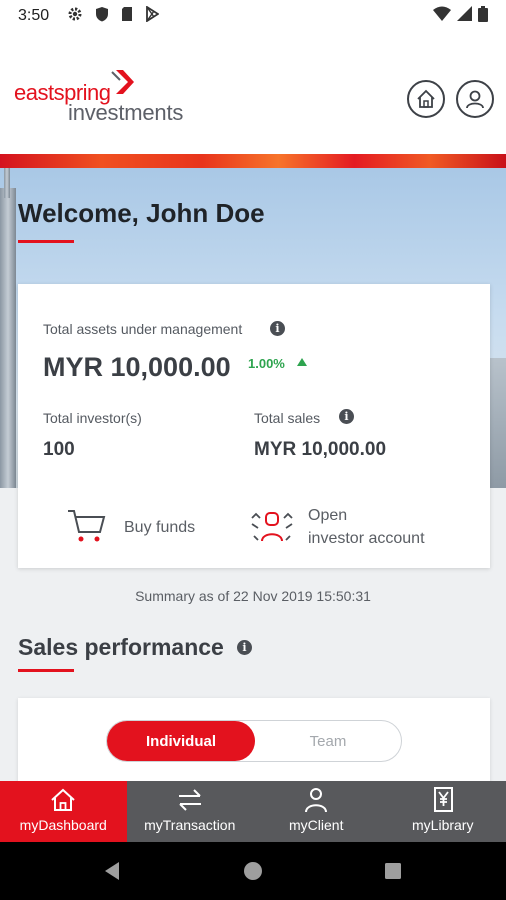 This screenshot has width=506, height=900. Describe the element at coordinates (141, 213) in the screenshot. I see `welcome-heading: Welcome, John Doe` at that location.